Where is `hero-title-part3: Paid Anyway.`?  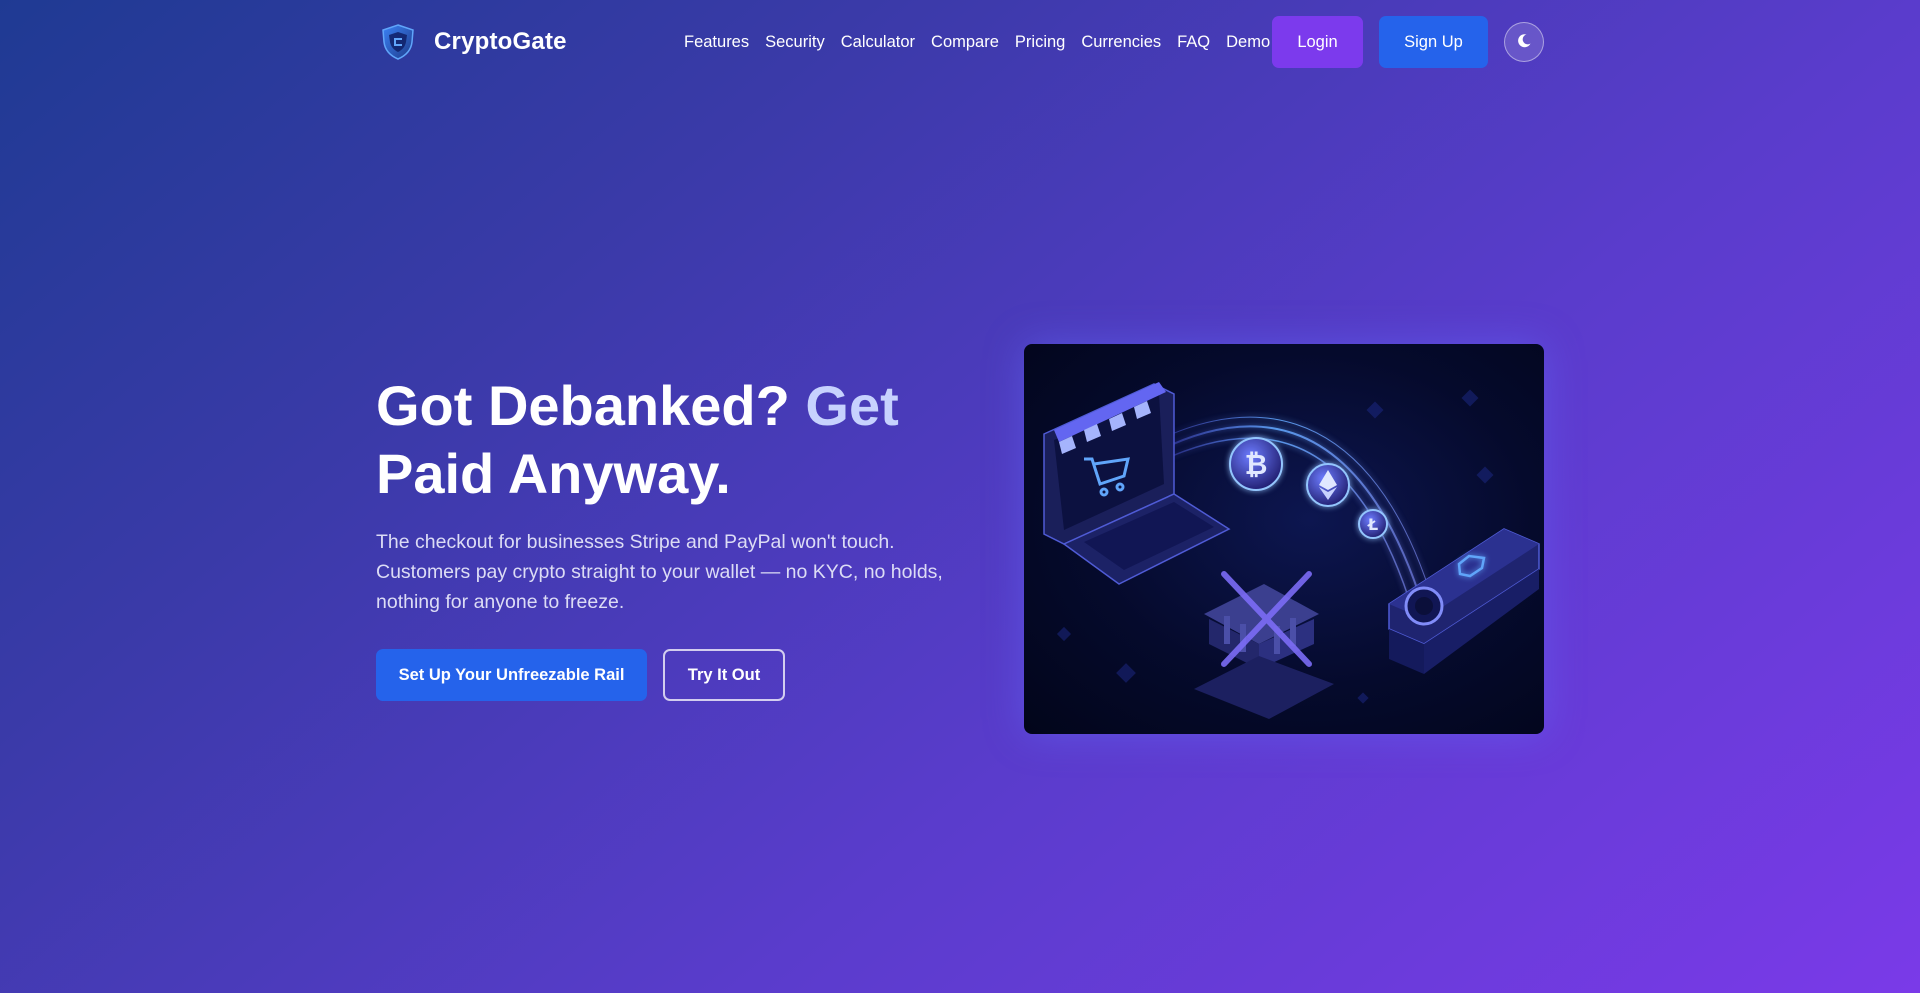 hero-title-part3: Paid Anyway. is located at coordinates (553, 473).